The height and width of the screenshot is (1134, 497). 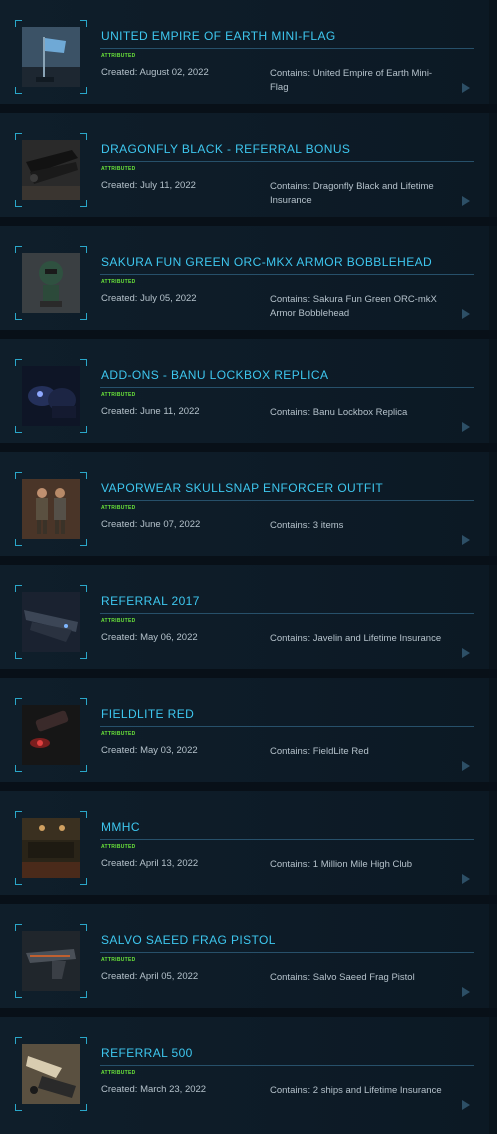 What do you see at coordinates (149, 750) in the screenshot?
I see `created-date: Created: May 03, 2022` at bounding box center [149, 750].